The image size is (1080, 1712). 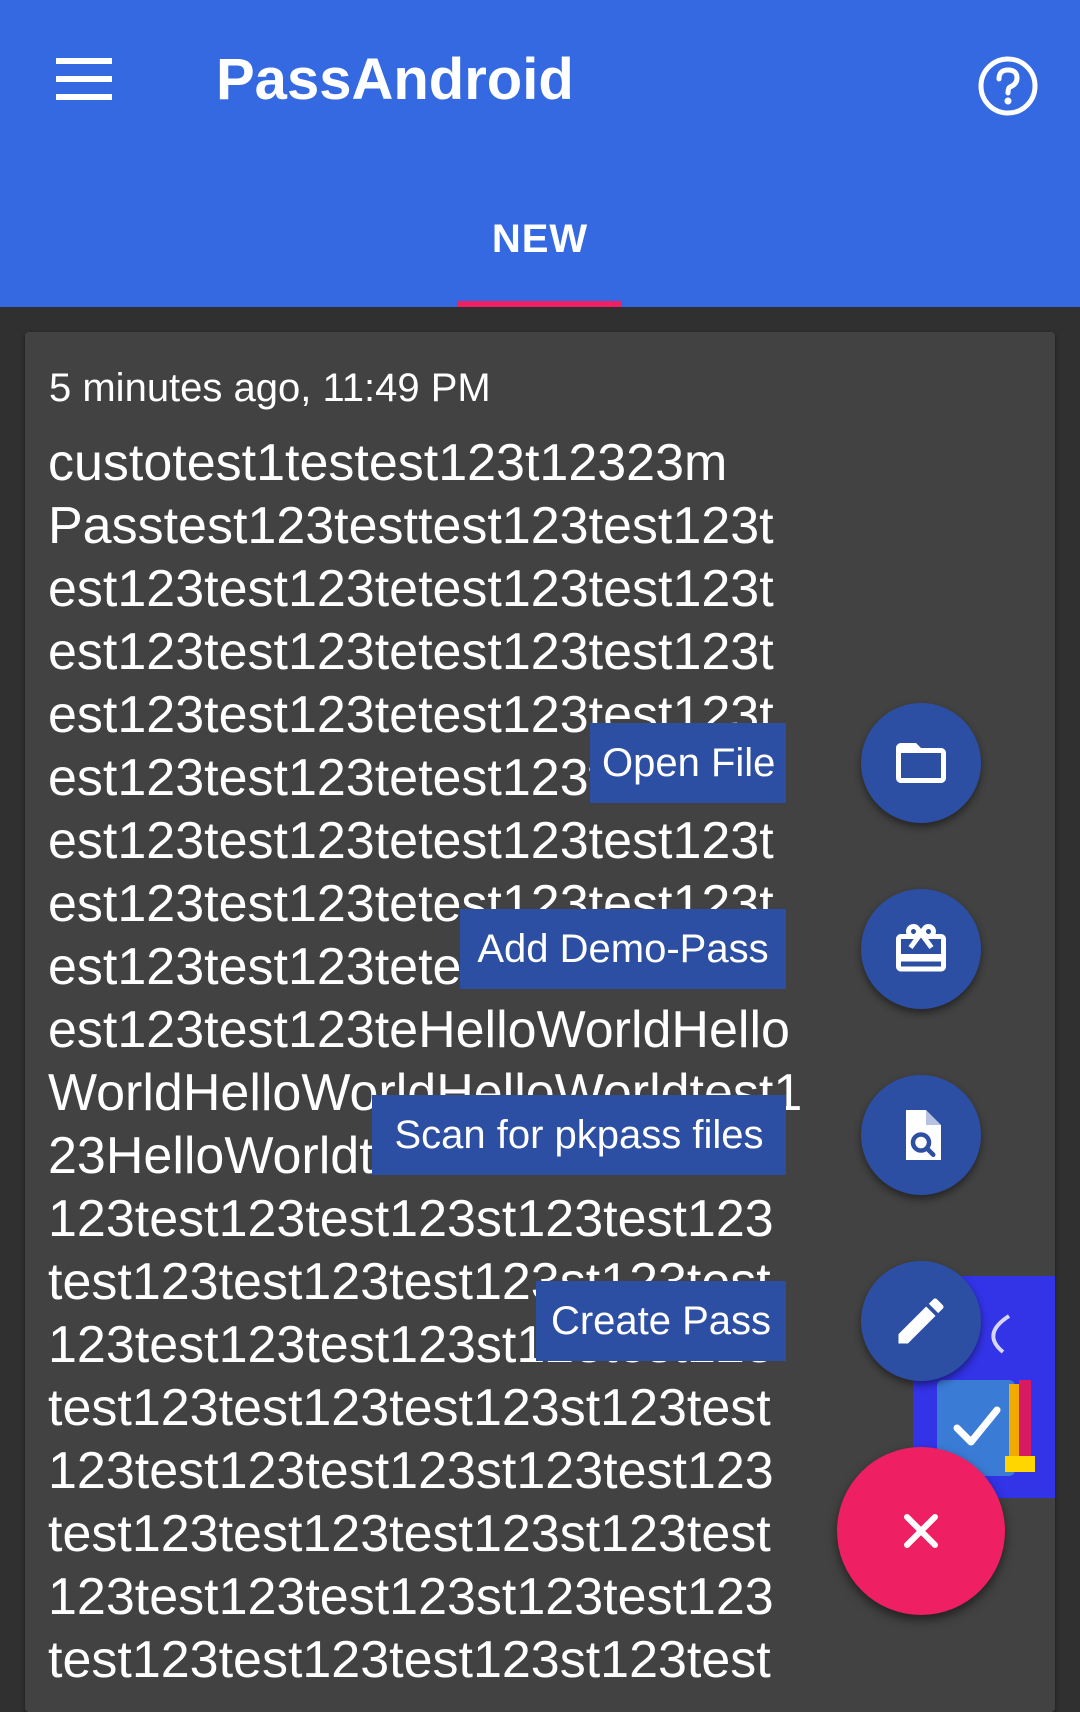 I want to click on close-icon, so click(x=921, y=1531).